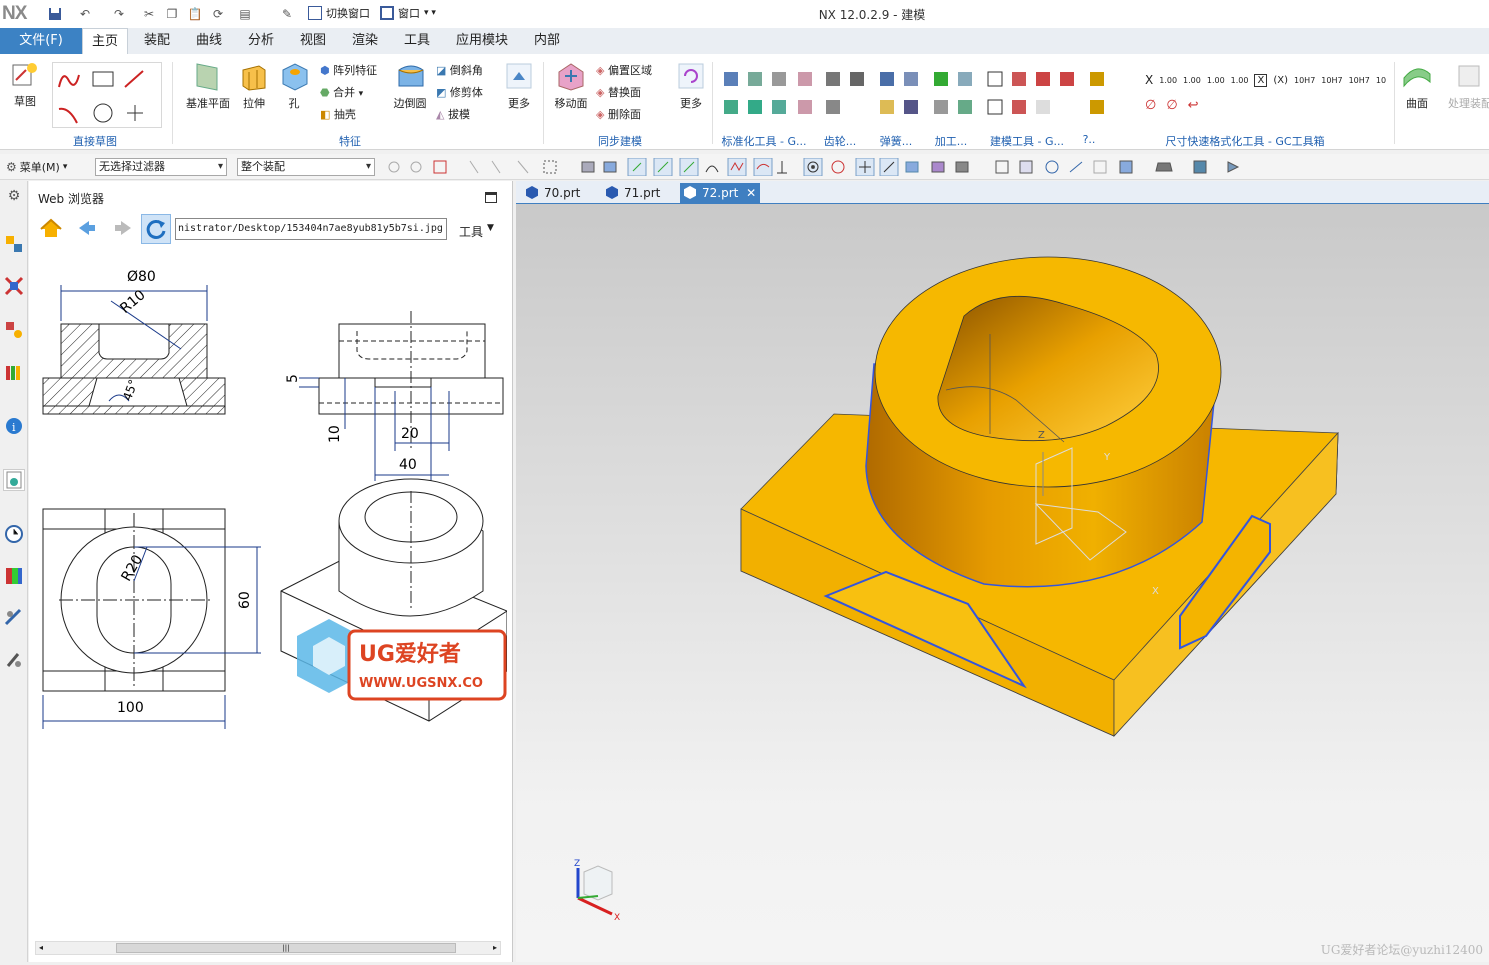  What do you see at coordinates (14, 196) in the screenshot?
I see `gear-icon: ⚙` at bounding box center [14, 196].